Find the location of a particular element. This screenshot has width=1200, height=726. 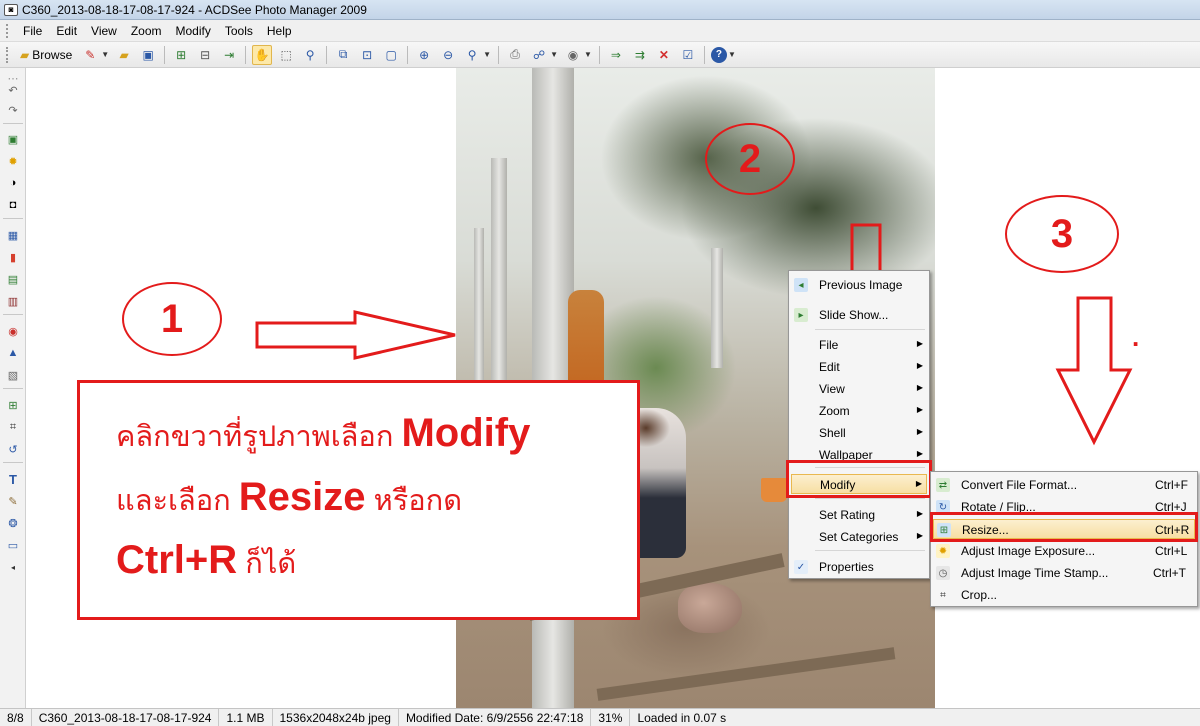

disc-dropdown-icon: ▼ is located at coordinates (588, 54).